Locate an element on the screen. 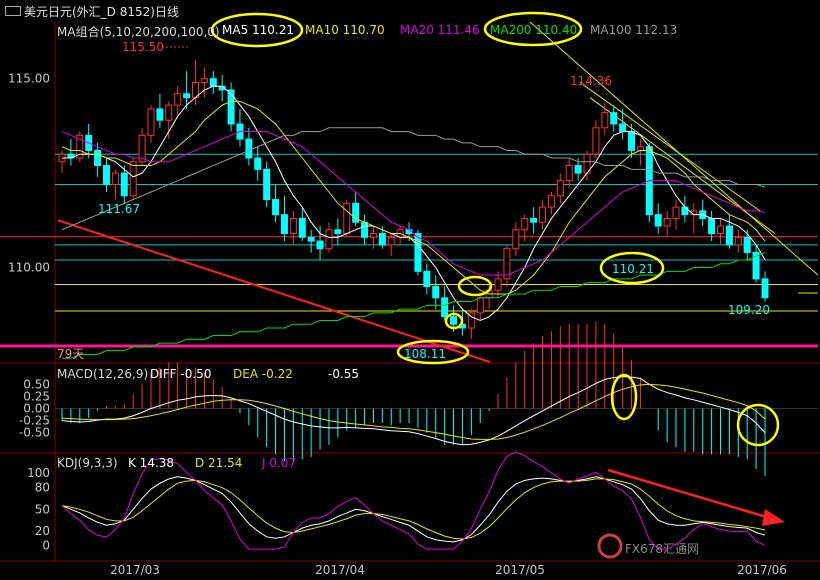 The width and height of the screenshot is (820, 580). macd-diff-line is located at coordinates (413, 411).